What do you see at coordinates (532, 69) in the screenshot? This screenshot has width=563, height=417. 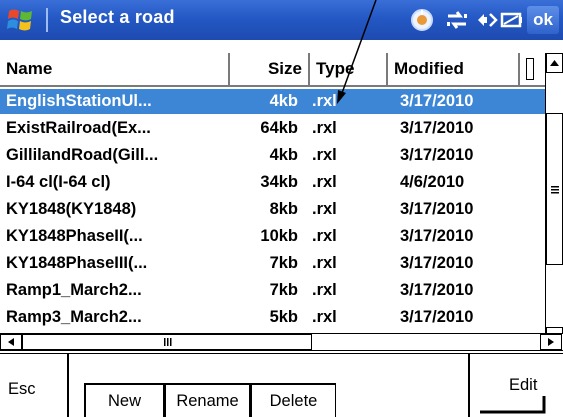 I see `column-header-extra` at bounding box center [532, 69].